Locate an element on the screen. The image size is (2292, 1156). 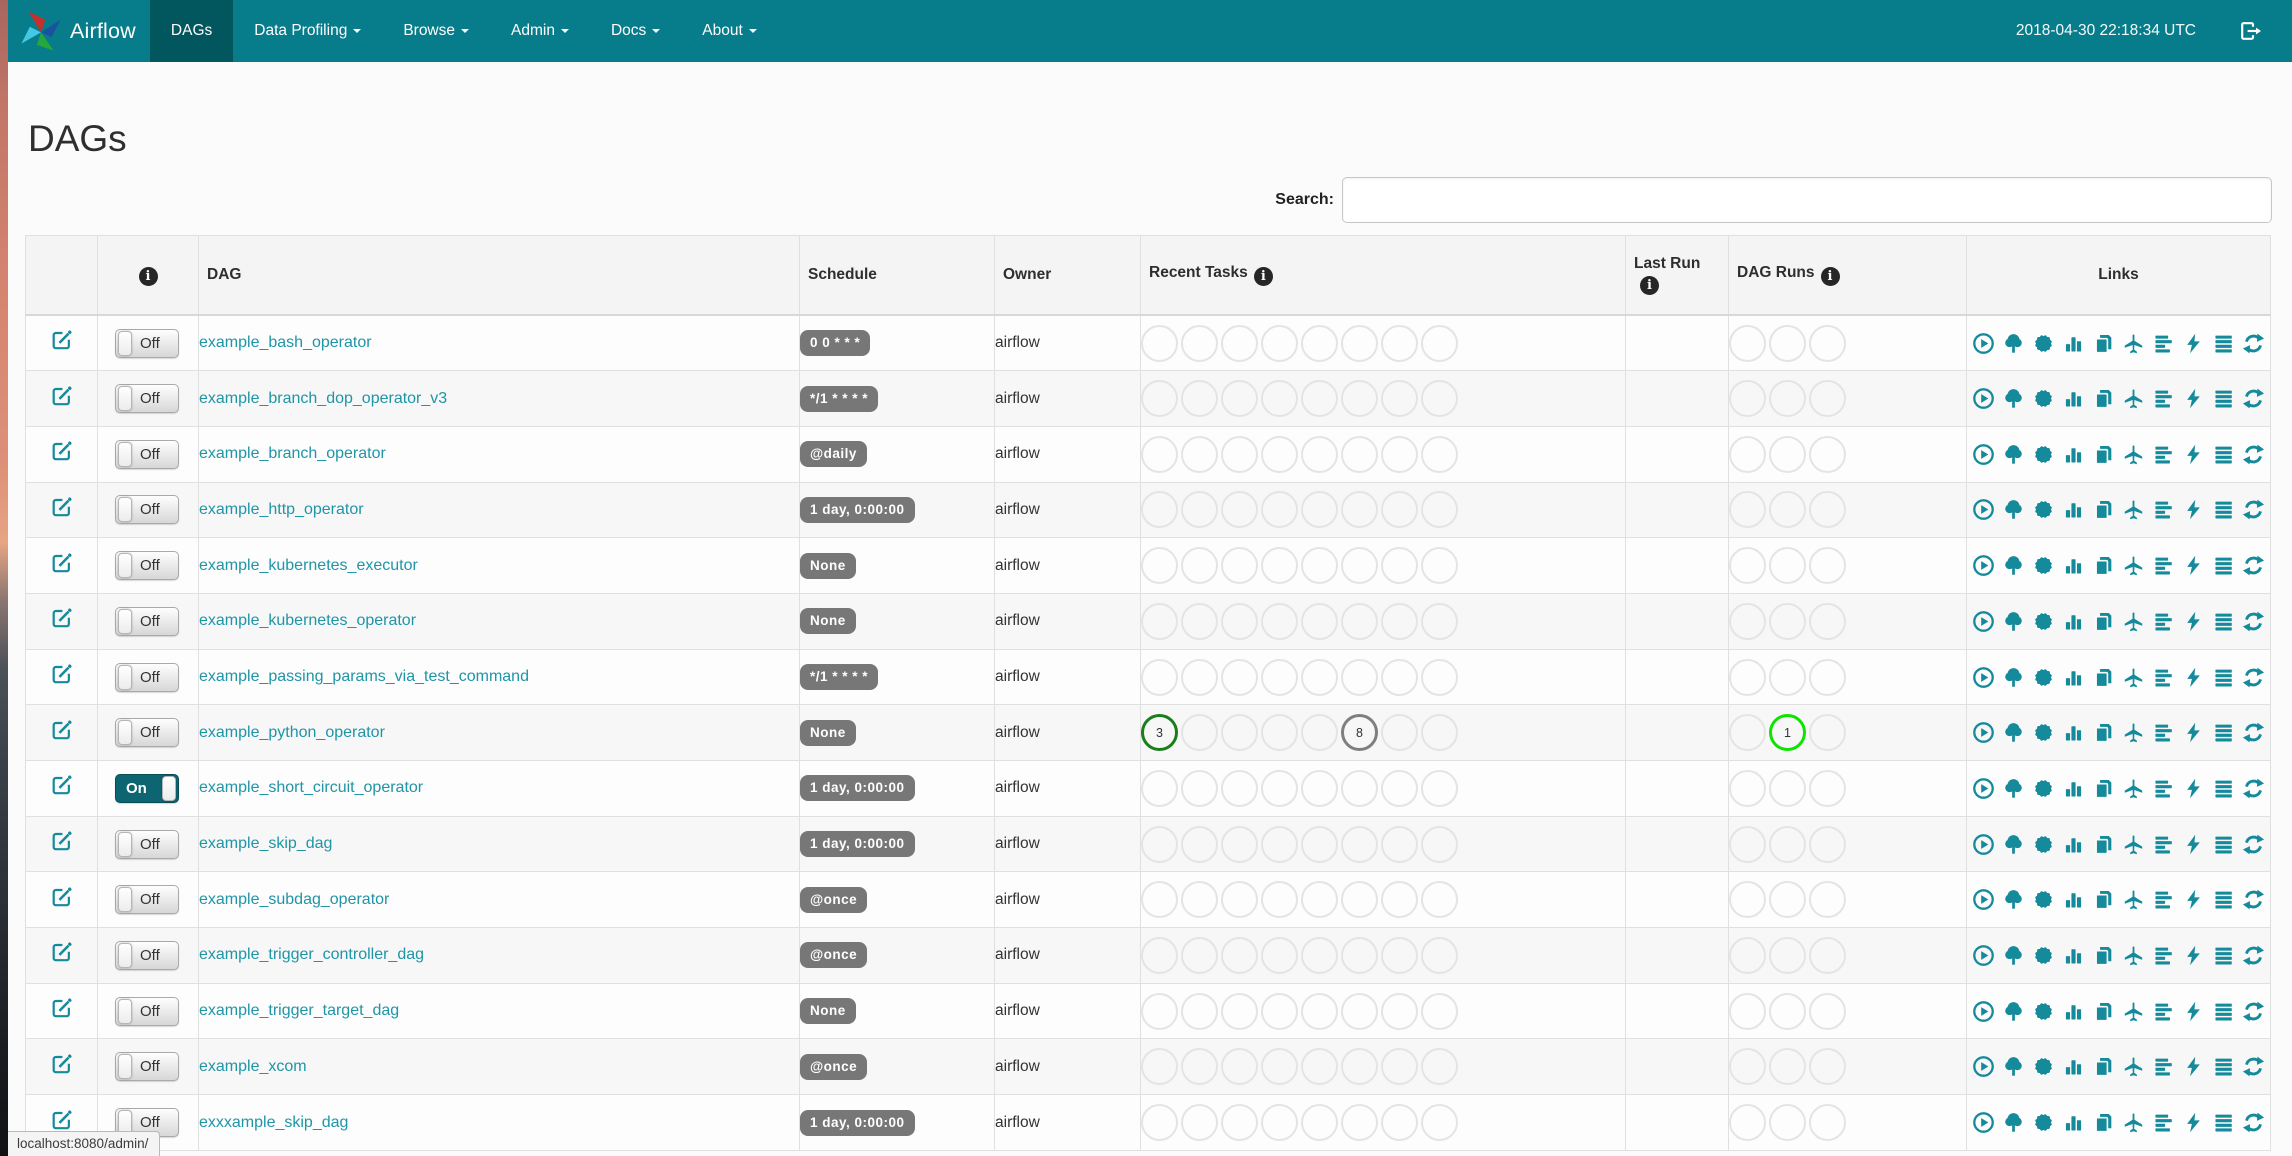
dag-link: example_branch_operator is located at coordinates (292, 453).